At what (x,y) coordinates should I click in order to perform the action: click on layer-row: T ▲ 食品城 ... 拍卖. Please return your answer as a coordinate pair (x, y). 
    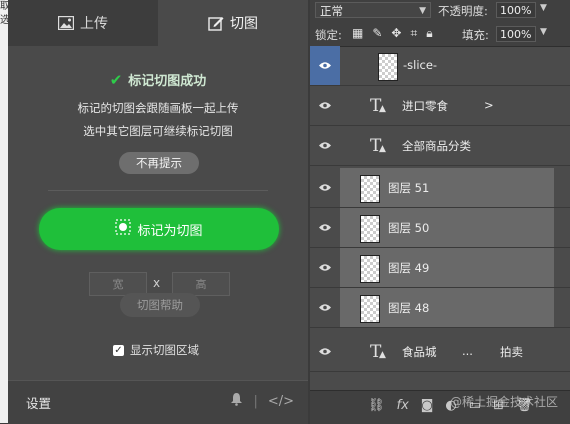
    Looking at the image, I should click on (440, 352).